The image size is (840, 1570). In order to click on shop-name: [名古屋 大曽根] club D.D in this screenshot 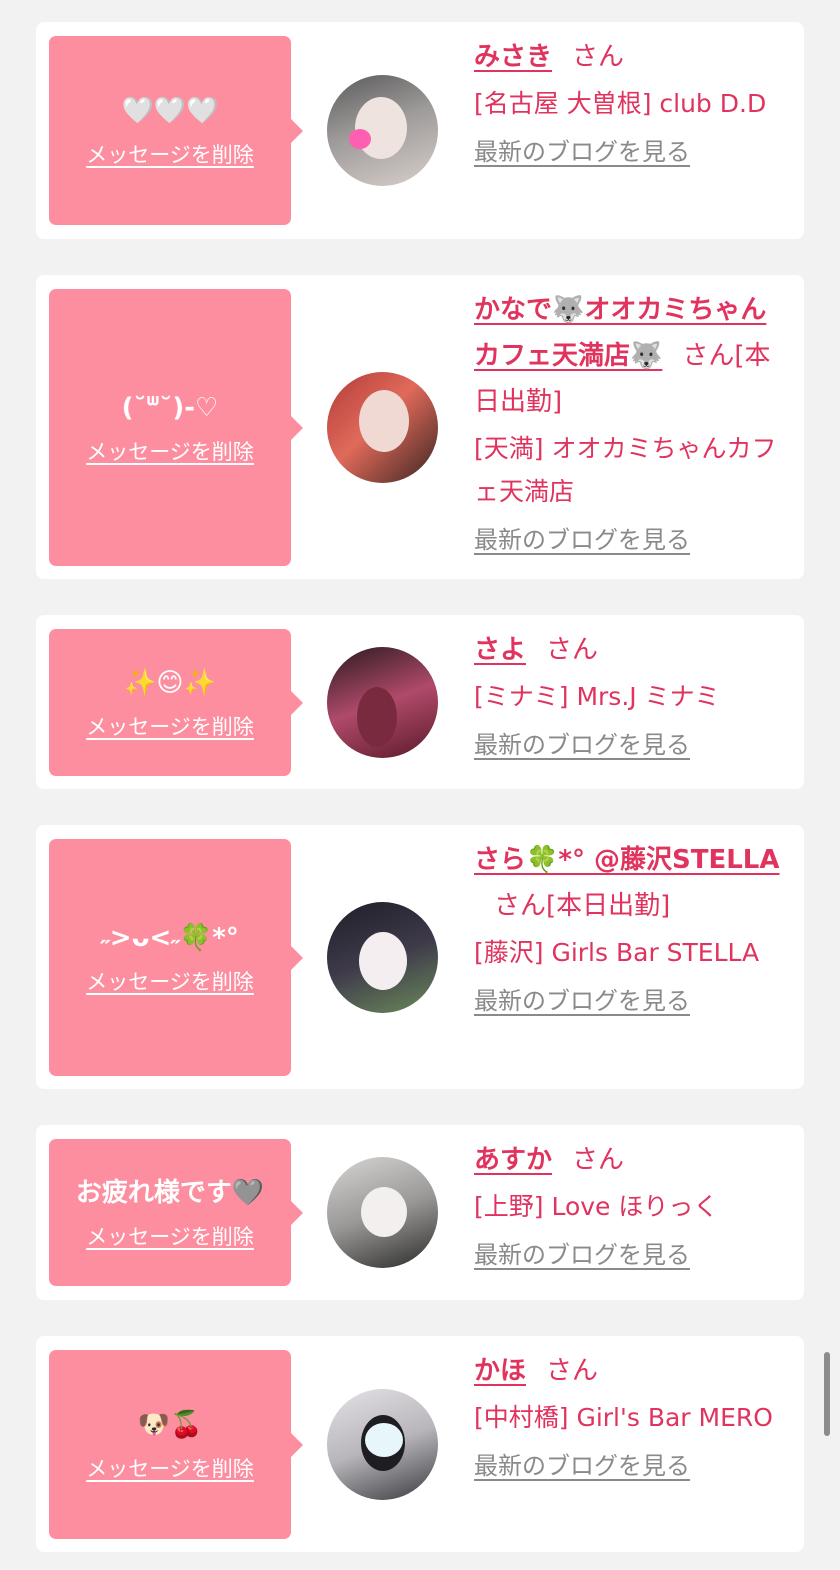, I will do `click(620, 103)`.